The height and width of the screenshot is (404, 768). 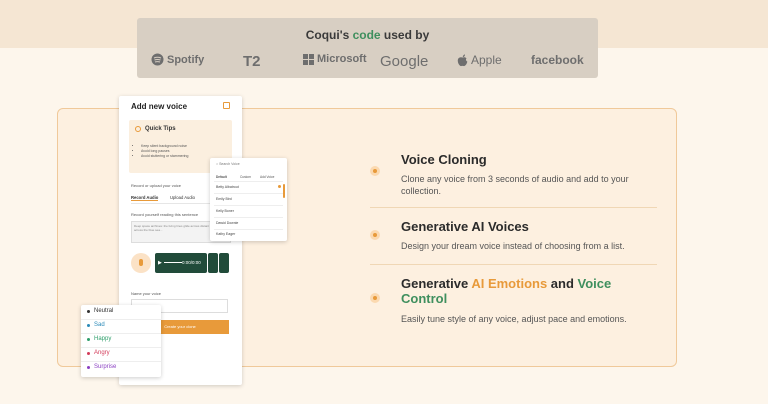 What do you see at coordinates (88, 367) in the screenshot?
I see `surprise-dot` at bounding box center [88, 367].